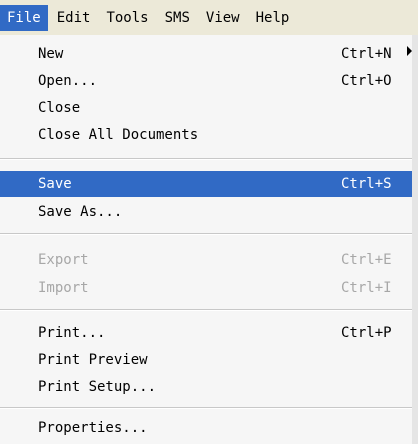 Image resolution: width=418 pixels, height=444 pixels. I want to click on menu-bar: File Edit Tools SMS View Help, so click(209, 17).